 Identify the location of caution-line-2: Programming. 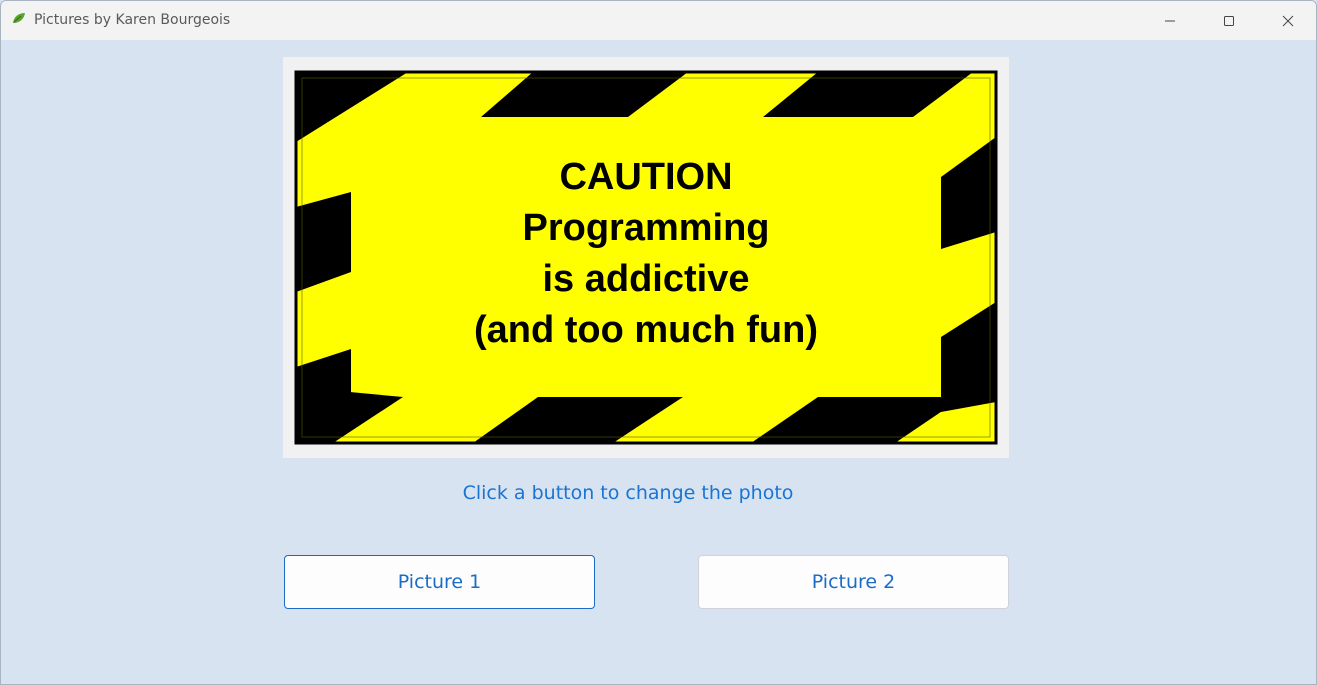
(646, 228).